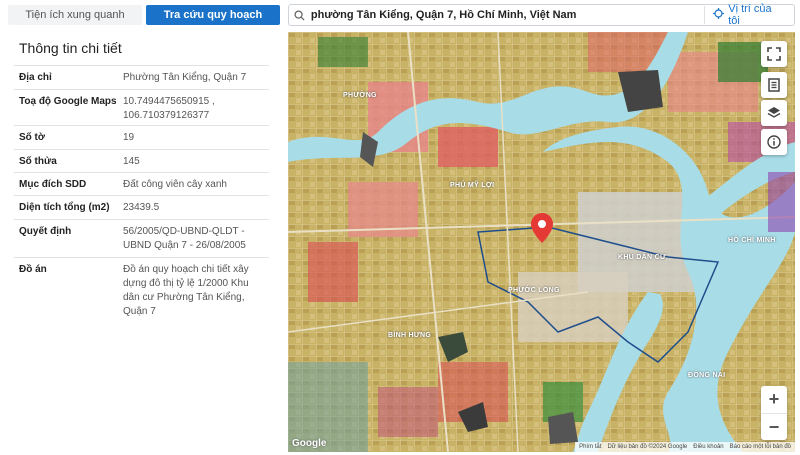 Image resolution: width=800 pixels, height=455 pixels. I want to click on shortcuts-link: Phím tắt, so click(590, 447).